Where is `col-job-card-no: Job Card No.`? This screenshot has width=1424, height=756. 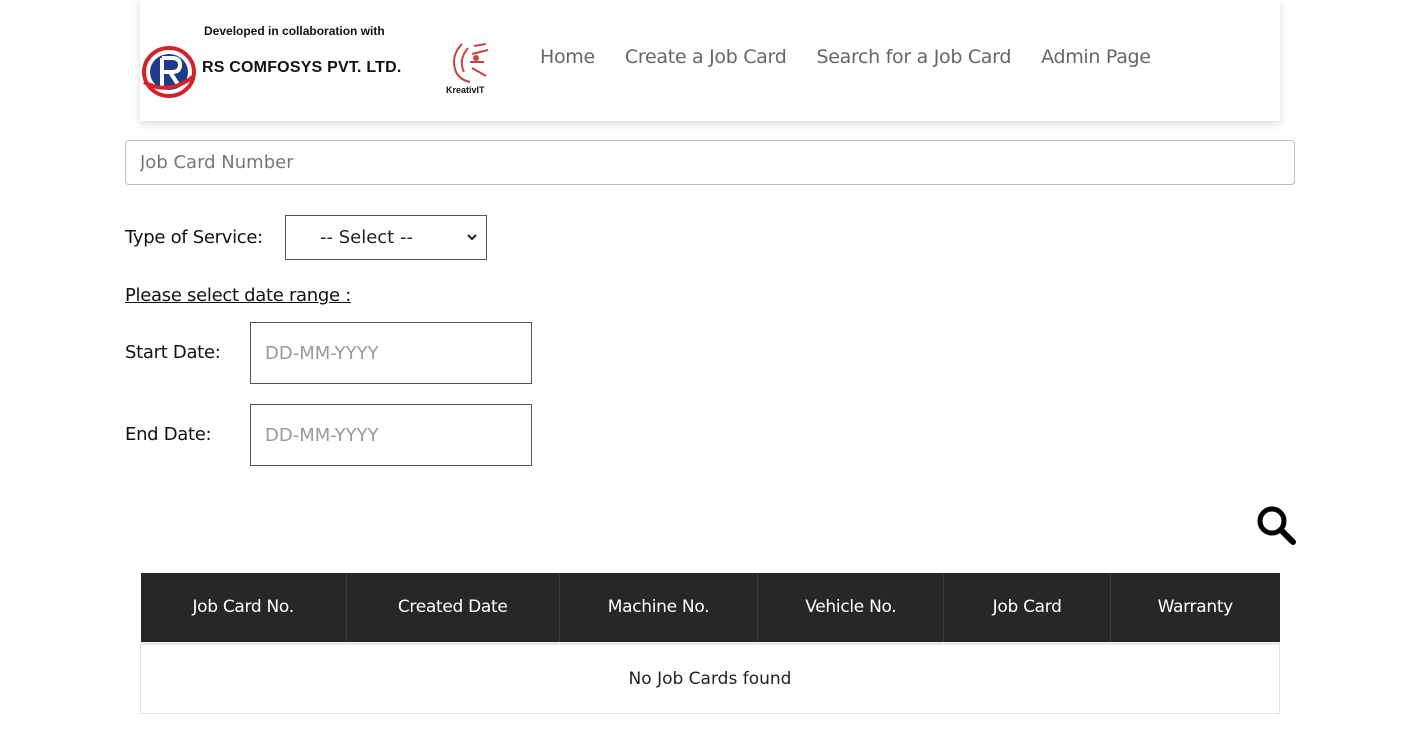 col-job-card-no: Job Card No. is located at coordinates (243, 608).